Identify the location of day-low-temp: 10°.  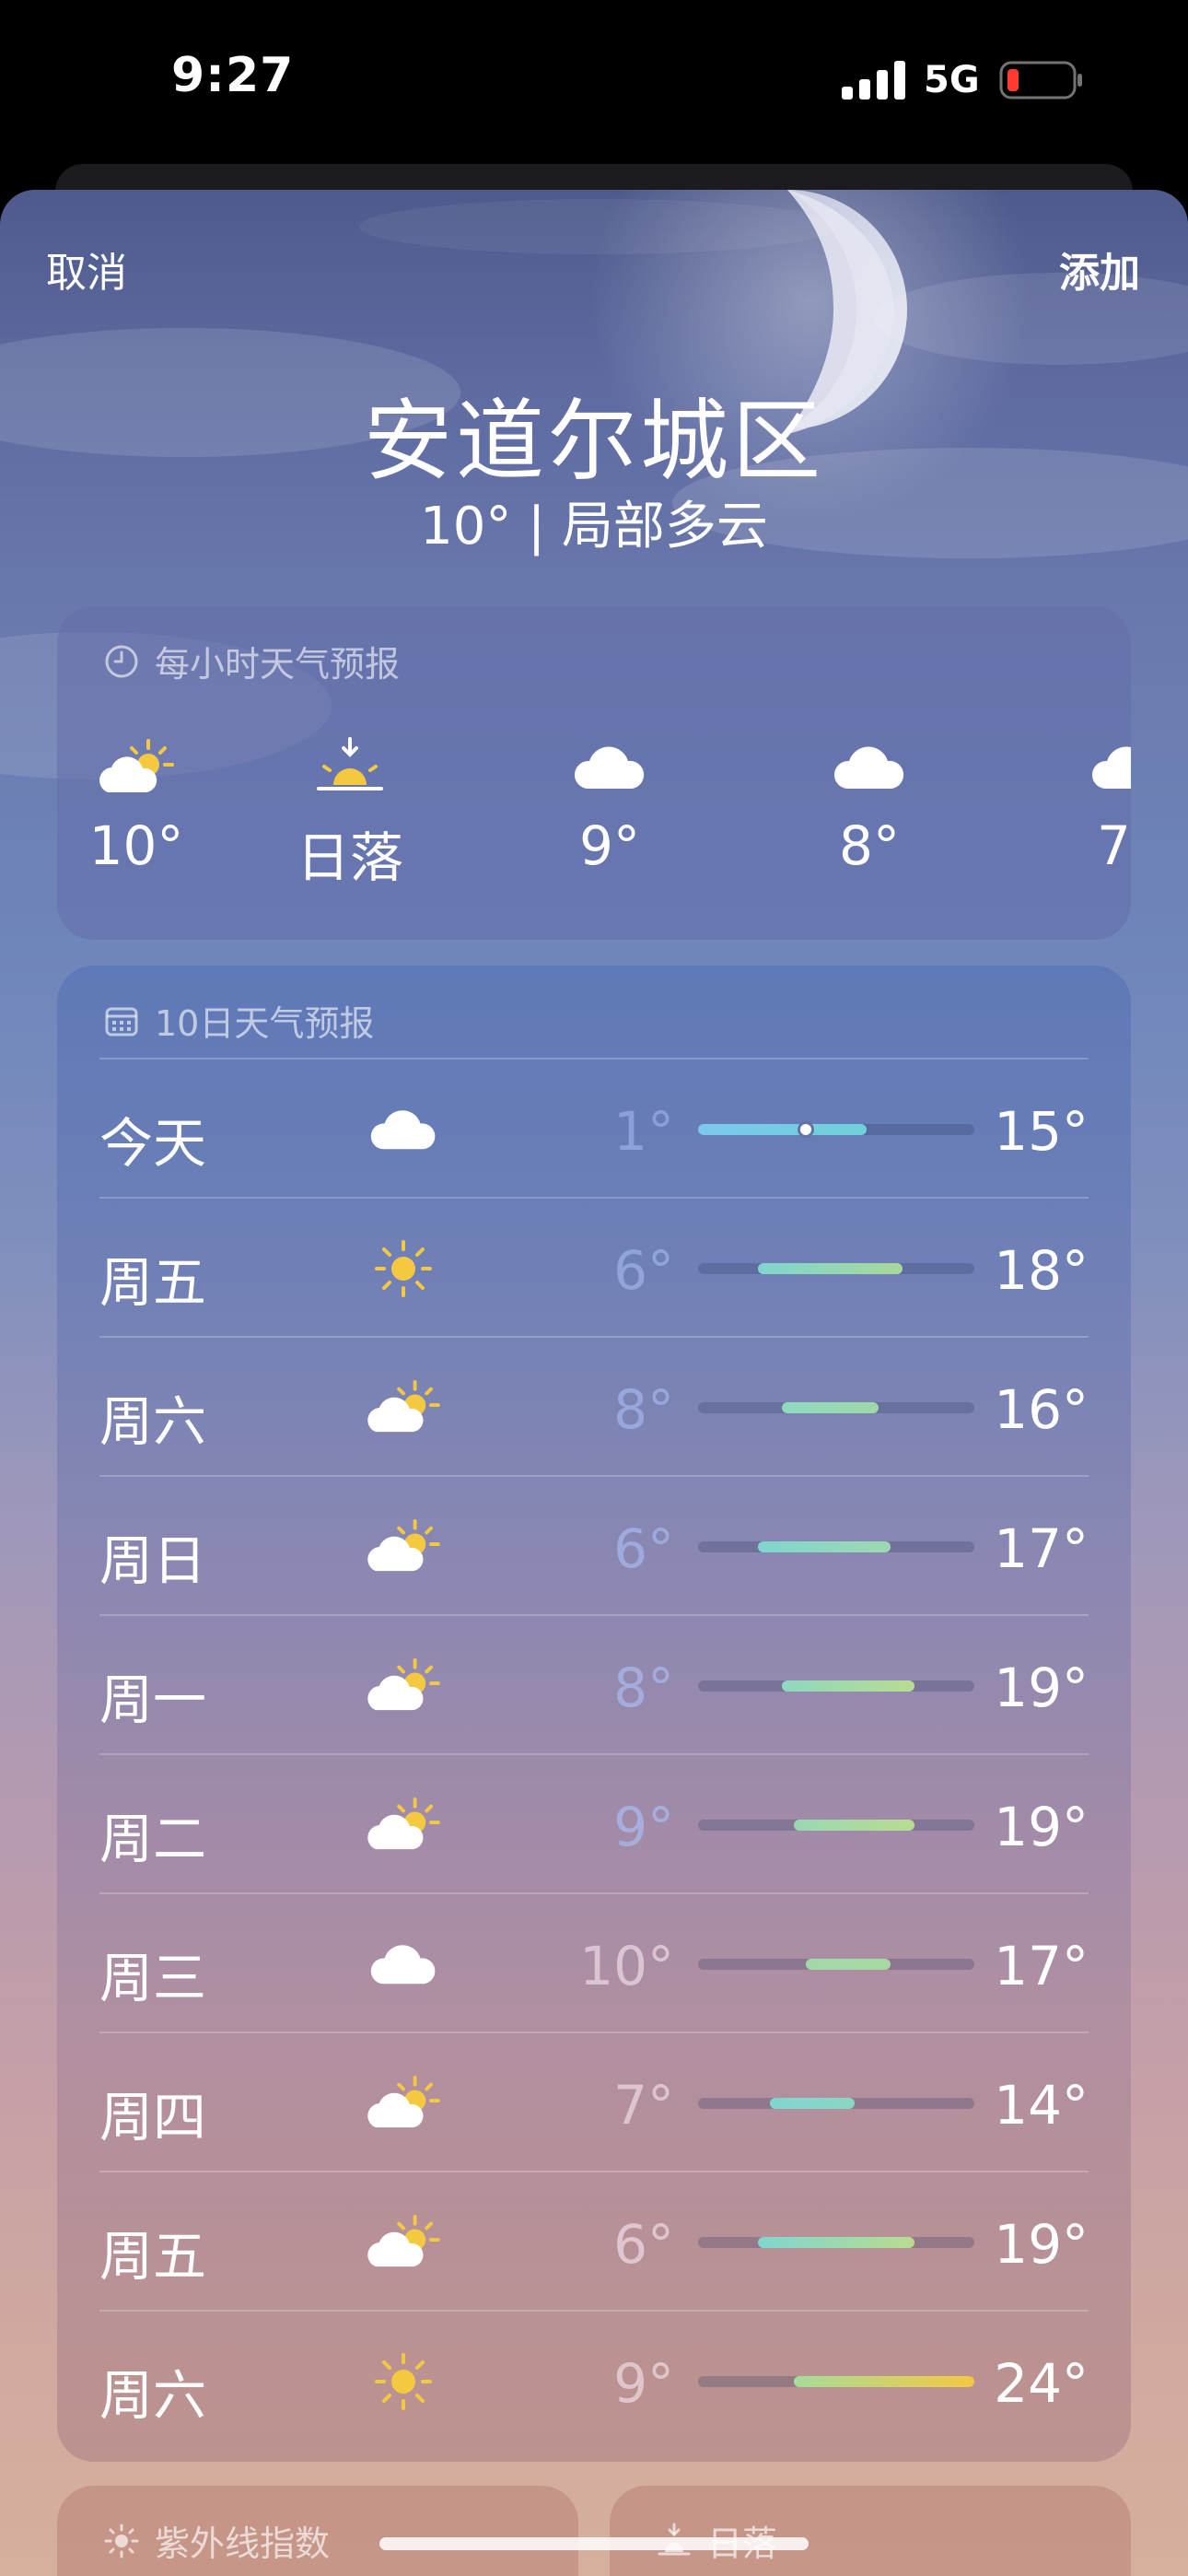
(626, 1966).